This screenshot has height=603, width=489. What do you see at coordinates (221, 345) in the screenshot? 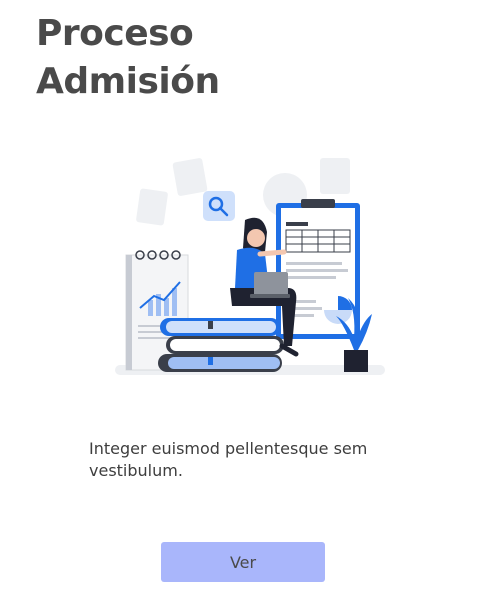
I see `books-stack` at bounding box center [221, 345].